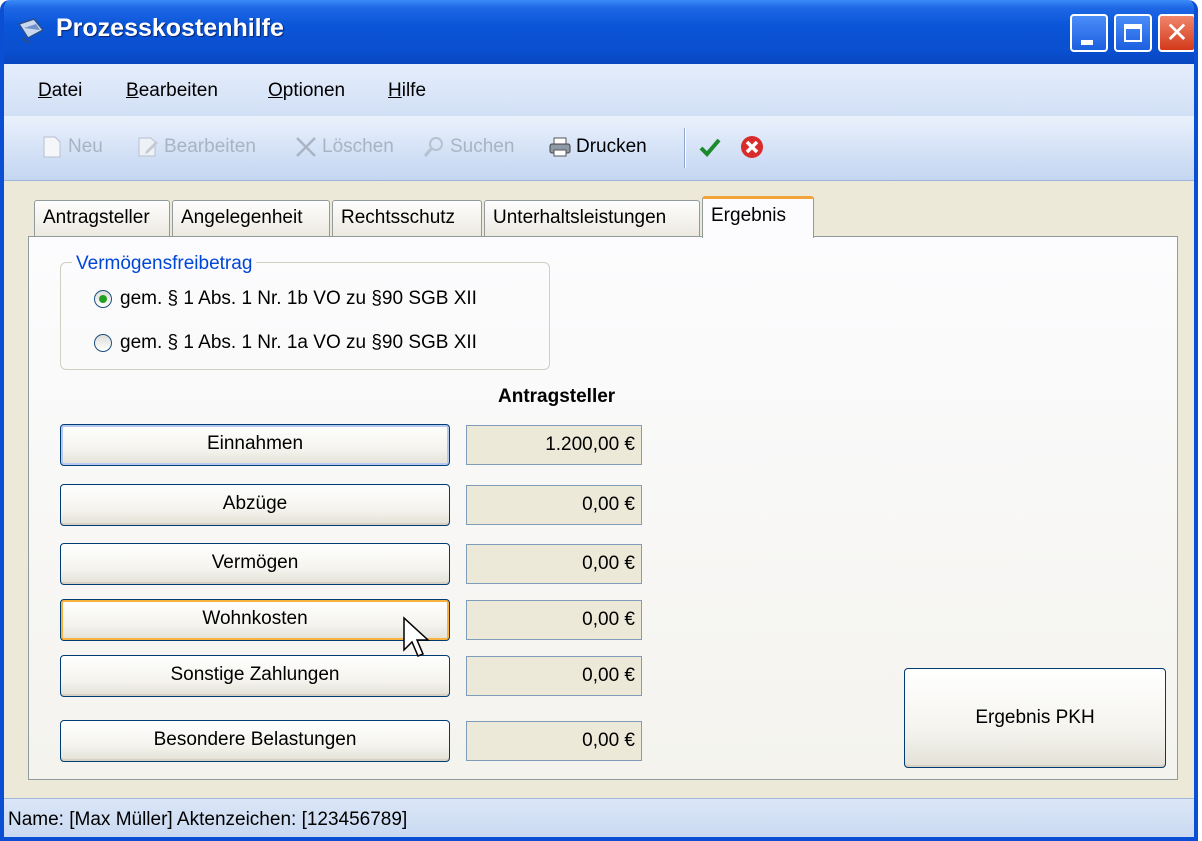  Describe the element at coordinates (103, 299) in the screenshot. I see `radio-checked-icon` at that location.